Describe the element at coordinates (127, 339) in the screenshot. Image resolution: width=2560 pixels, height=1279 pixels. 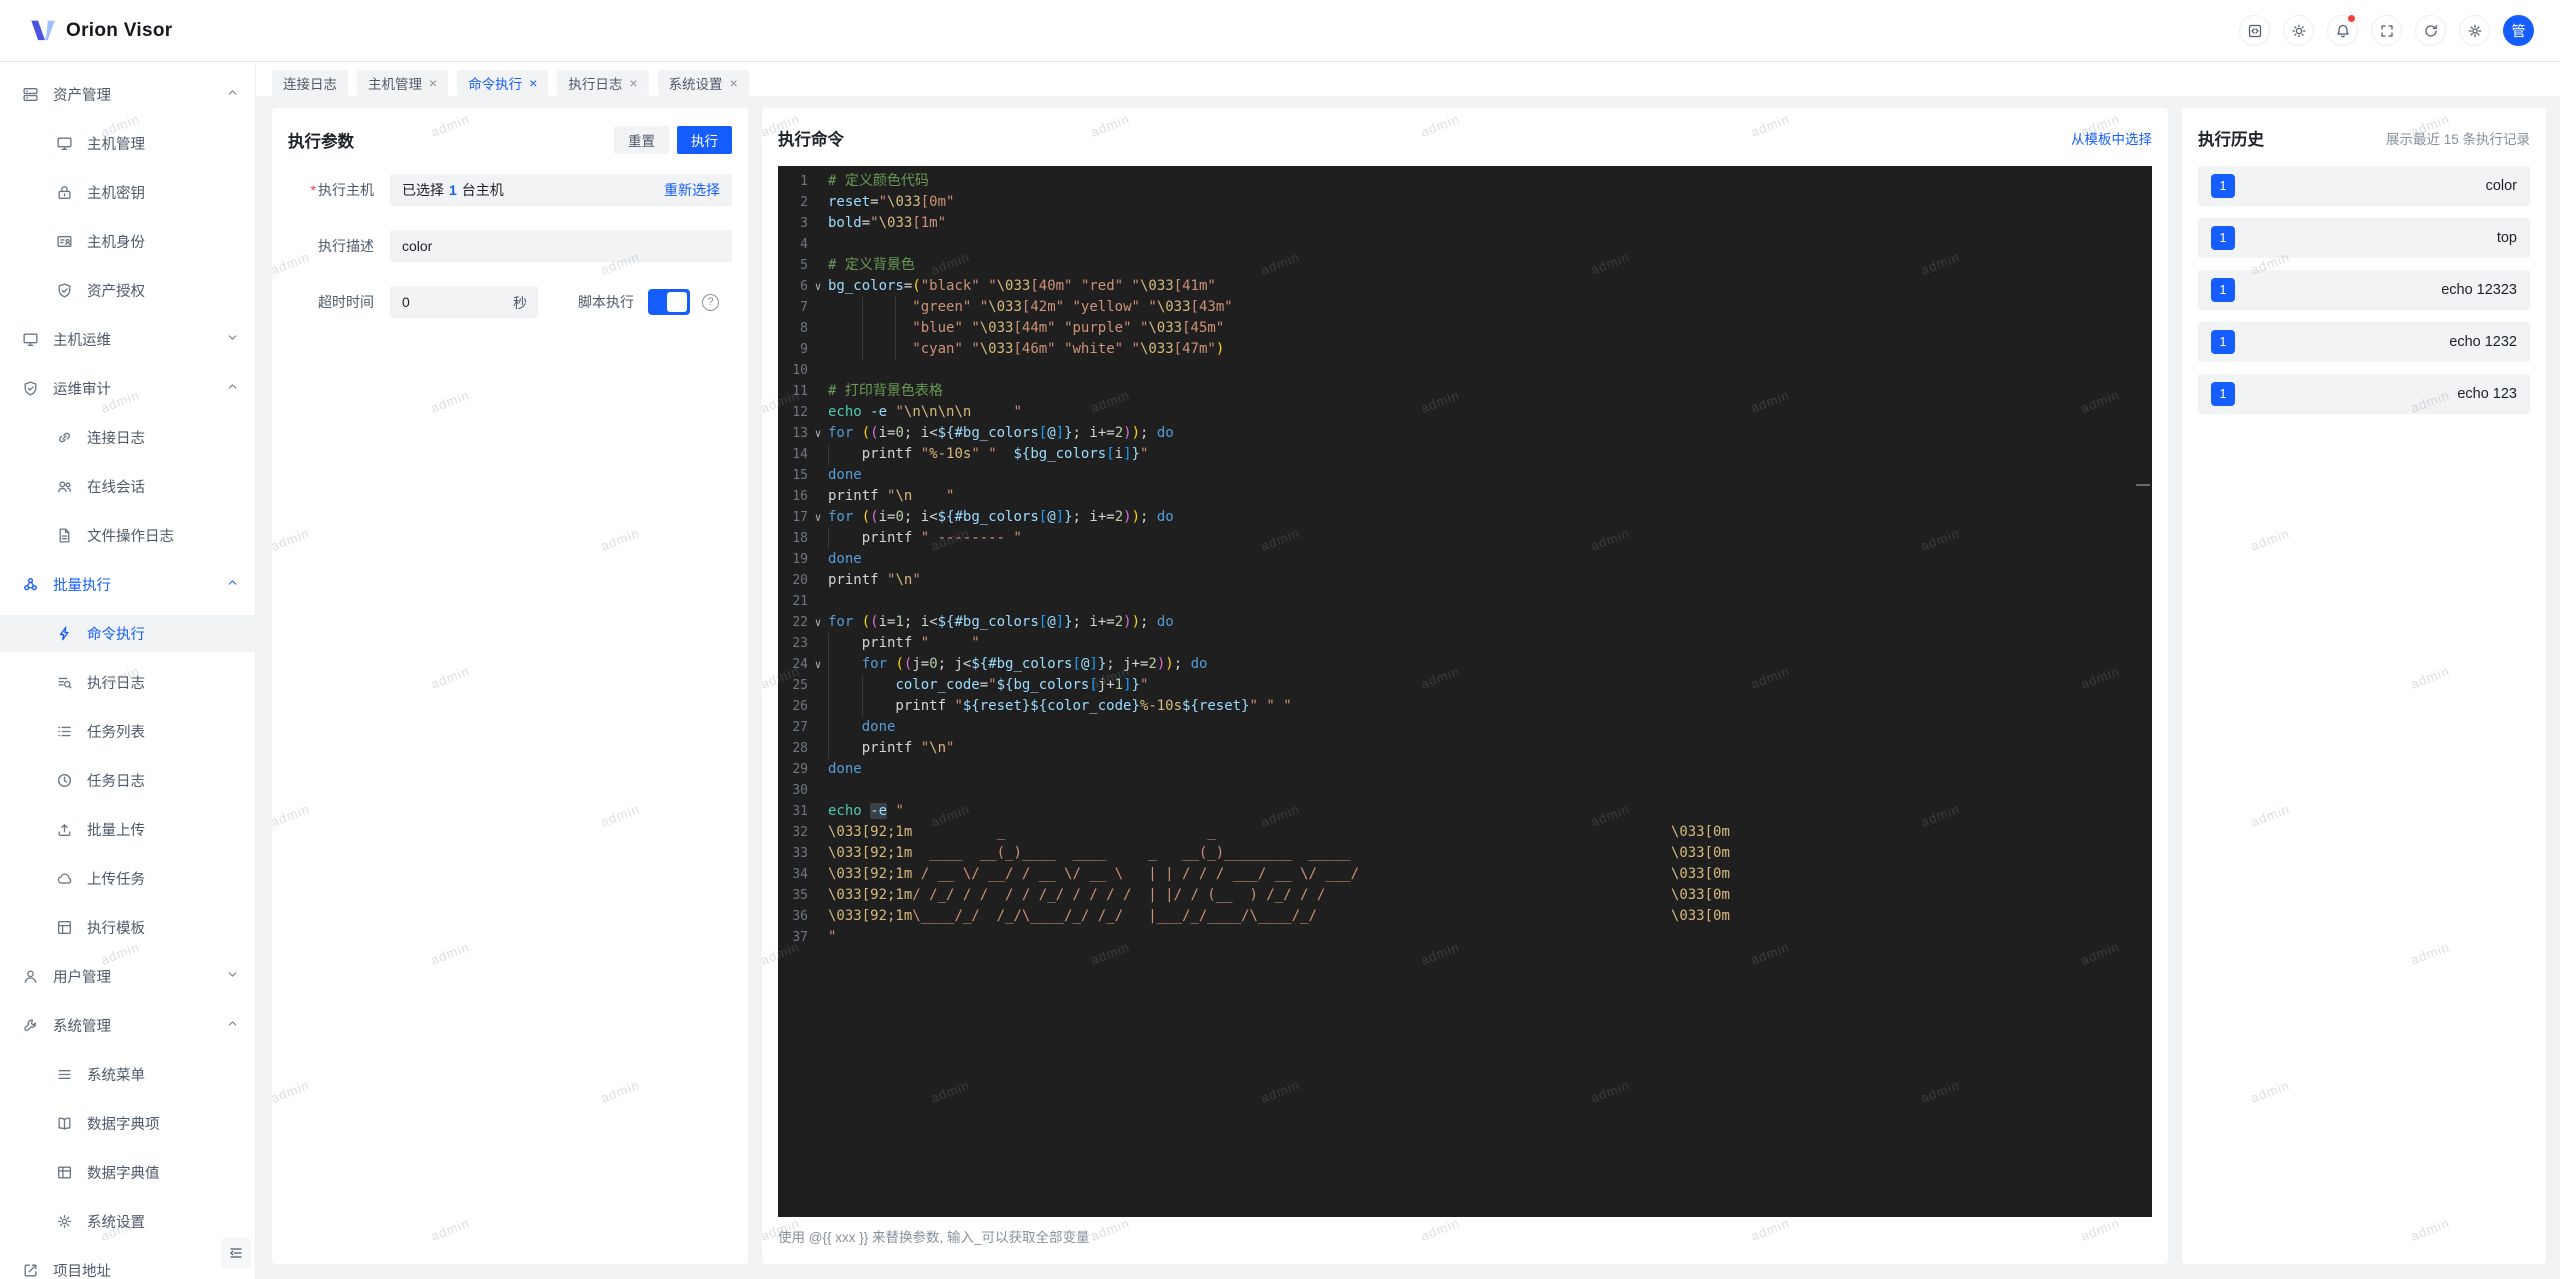
I see `sidebar-item: 主机运维` at that location.